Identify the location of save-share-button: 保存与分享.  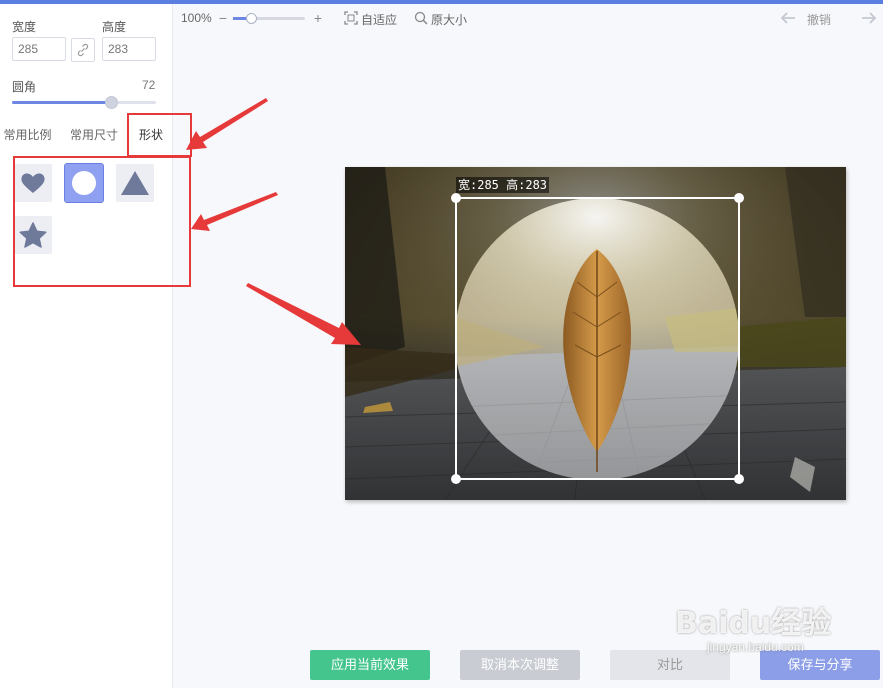
(820, 665).